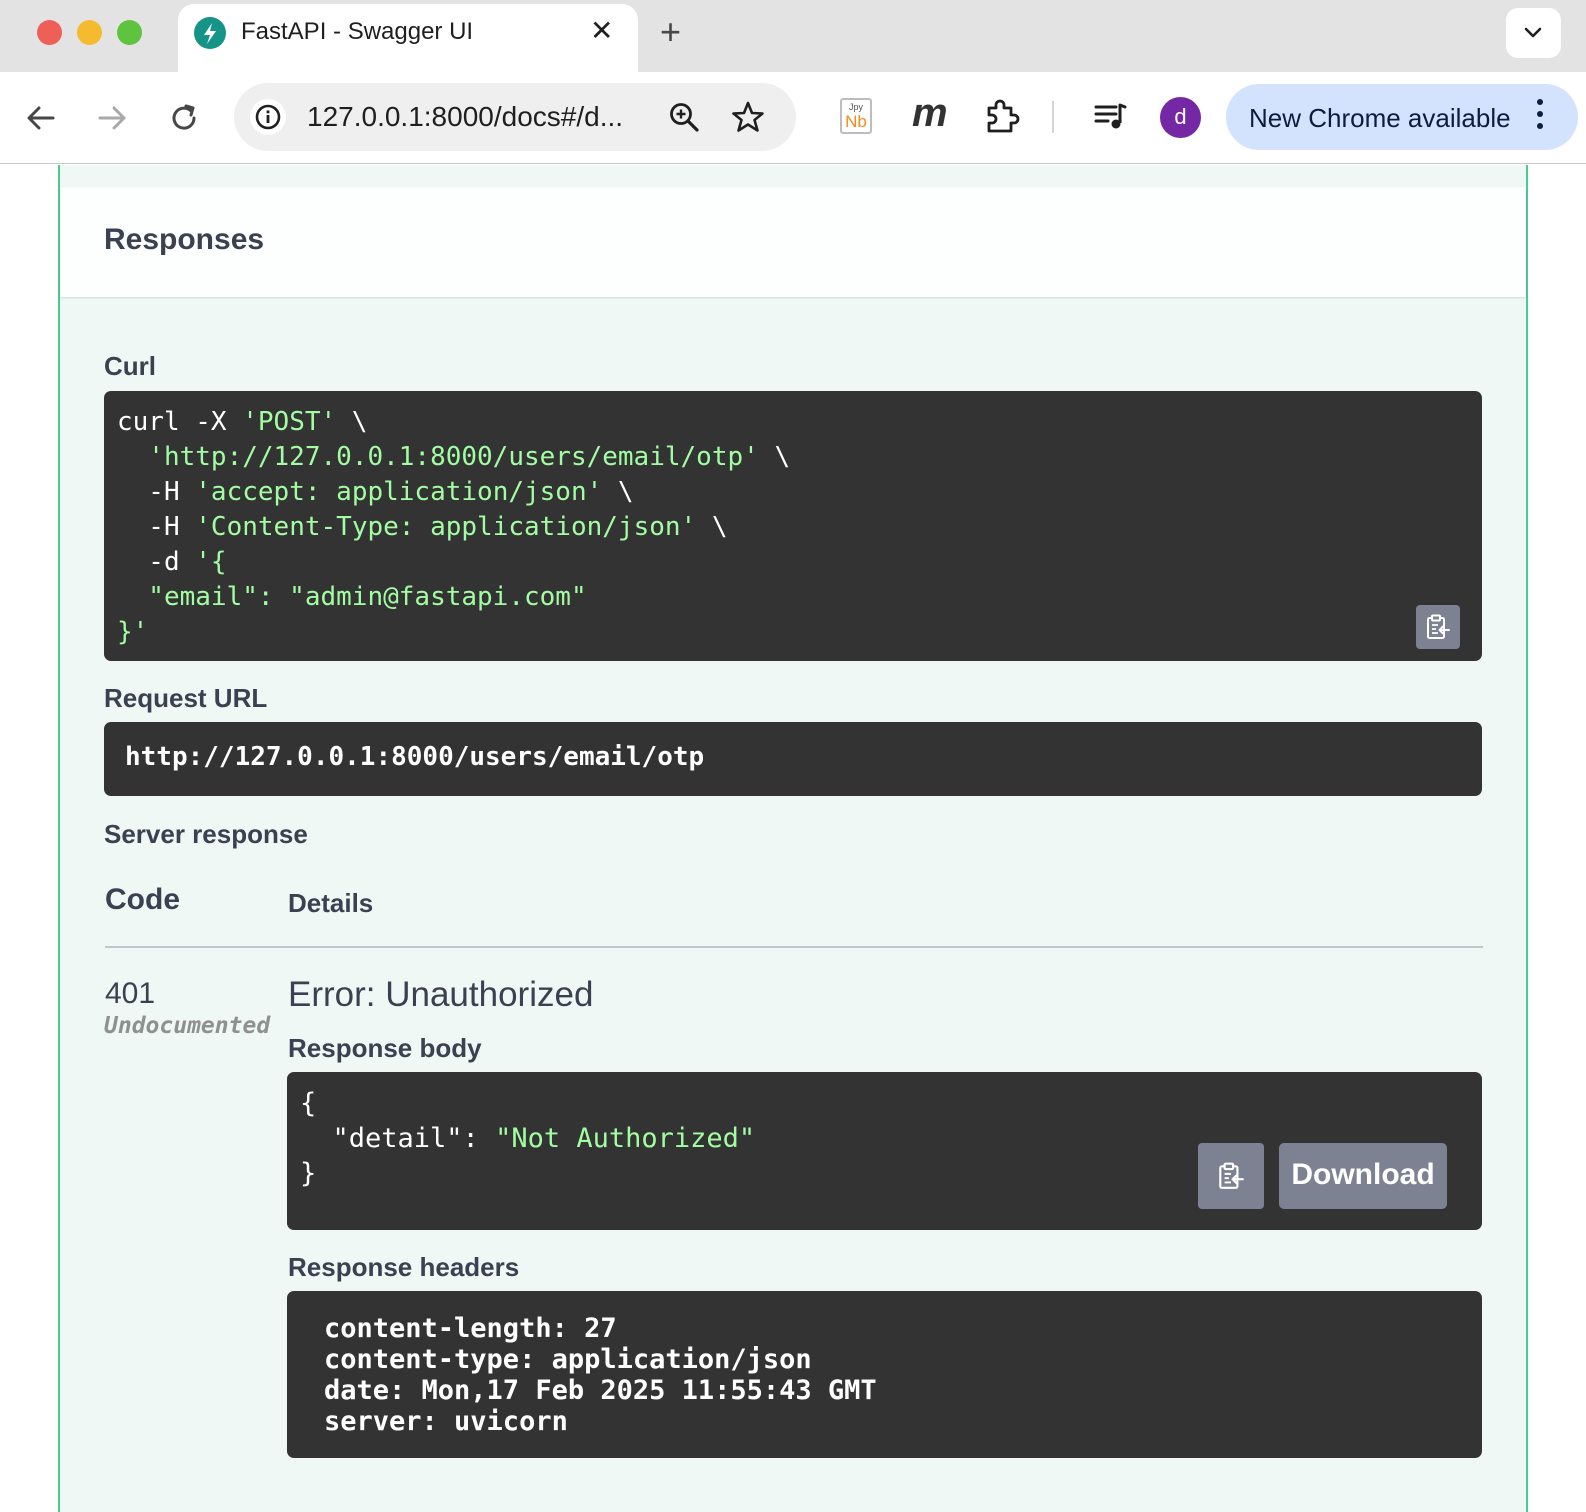 The image size is (1586, 1512). I want to click on details-column-header: Details, so click(331, 903).